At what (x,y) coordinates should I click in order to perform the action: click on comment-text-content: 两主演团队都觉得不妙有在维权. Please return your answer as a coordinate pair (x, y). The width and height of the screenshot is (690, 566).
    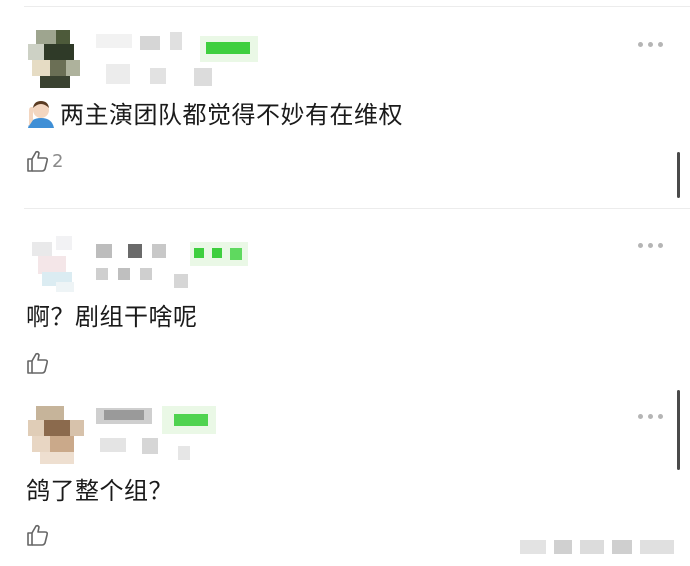
    Looking at the image, I should click on (231, 115).